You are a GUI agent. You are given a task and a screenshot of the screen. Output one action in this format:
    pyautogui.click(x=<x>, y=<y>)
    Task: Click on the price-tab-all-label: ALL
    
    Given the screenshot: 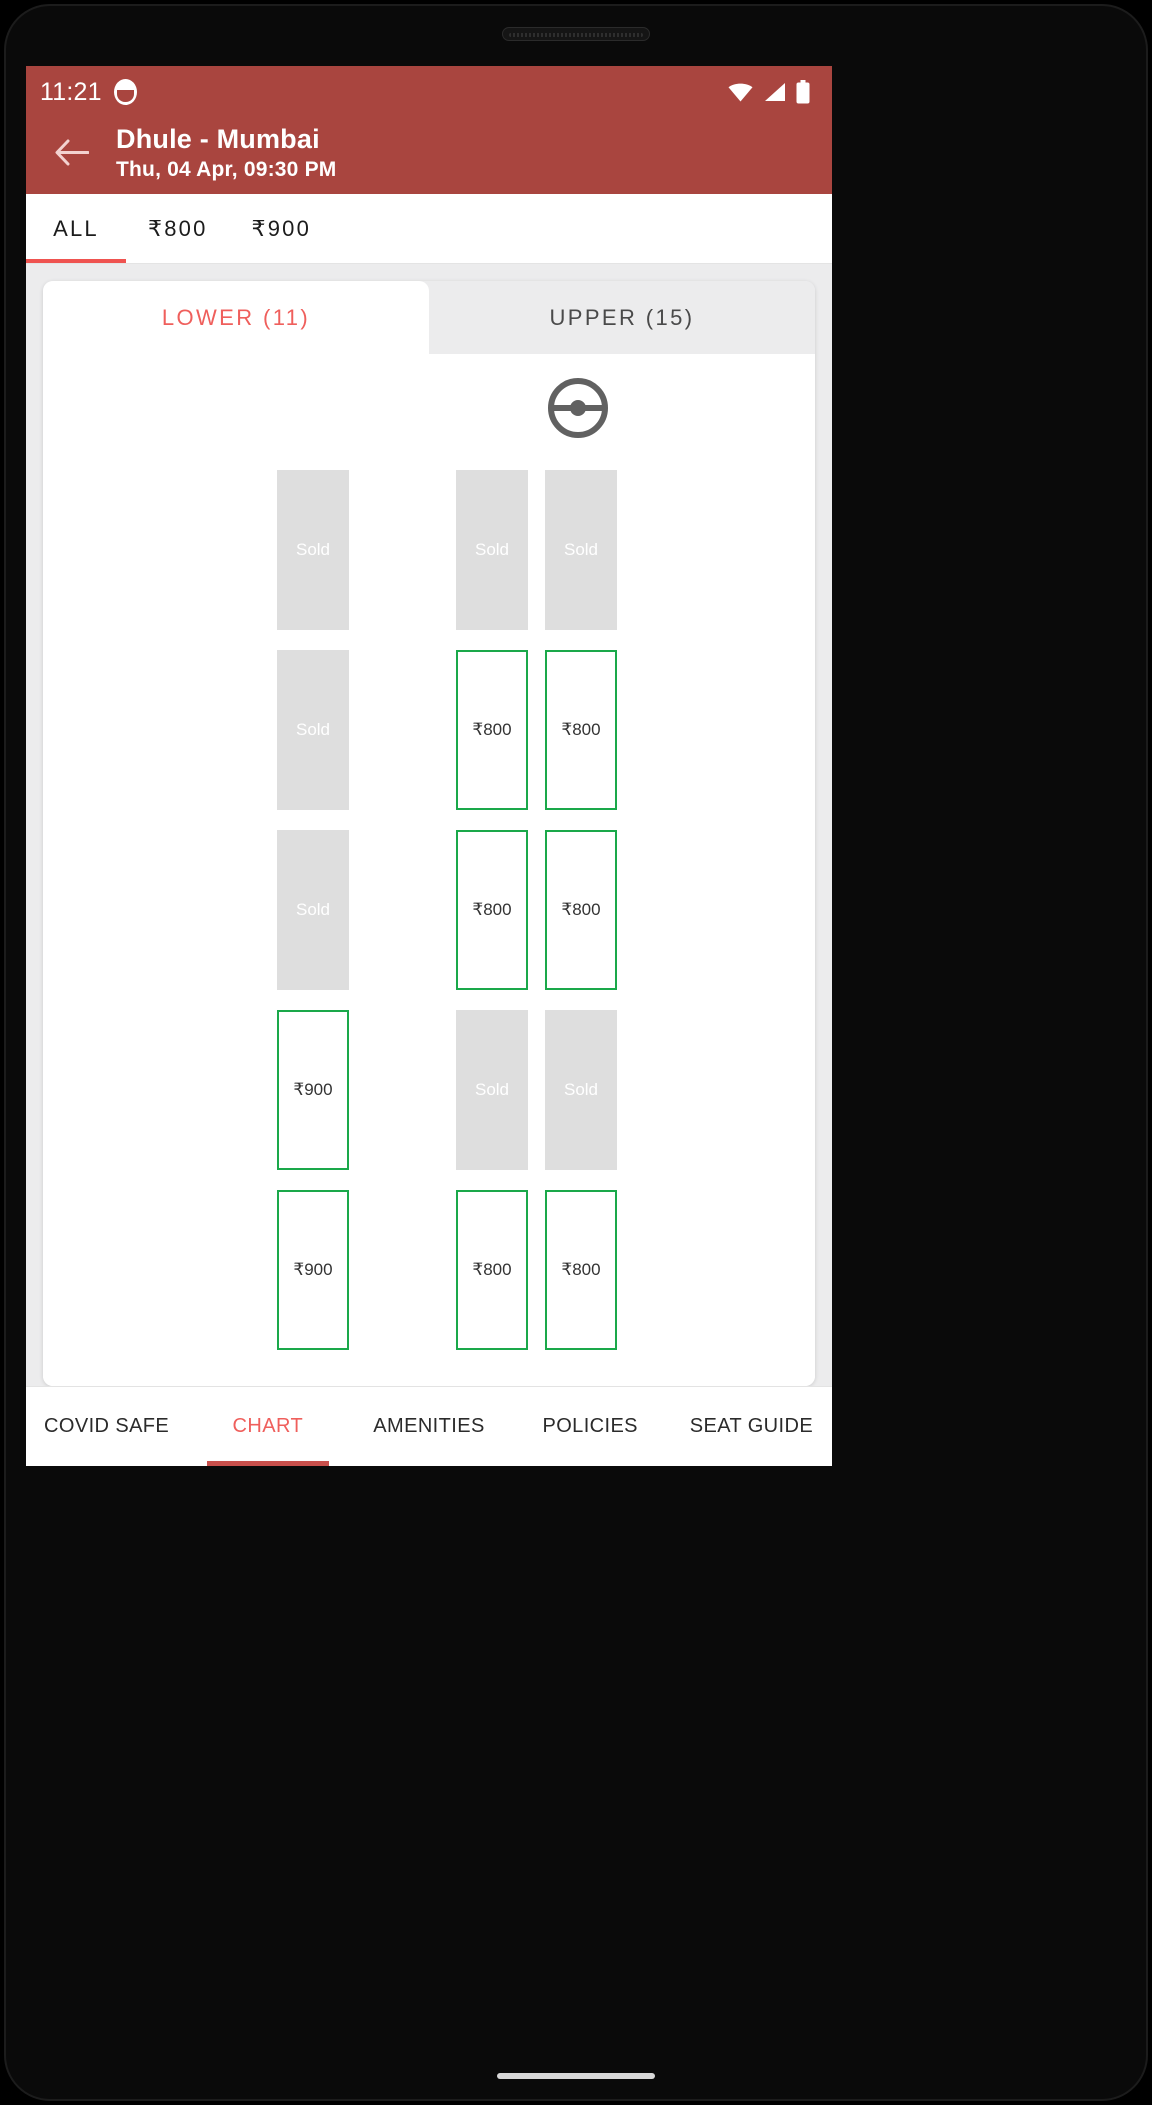 What is the action you would take?
    pyautogui.click(x=76, y=228)
    